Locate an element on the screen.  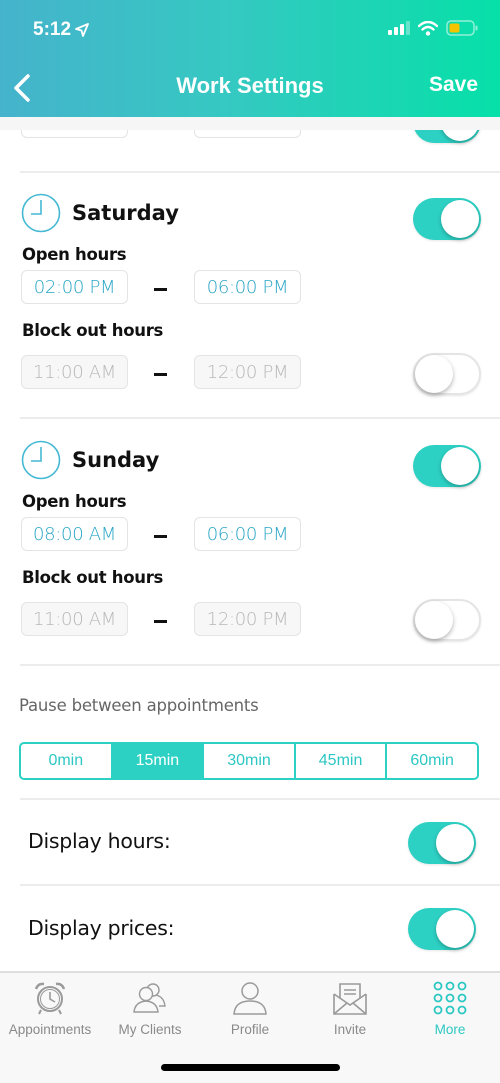
save-button: Save is located at coordinates (453, 85).